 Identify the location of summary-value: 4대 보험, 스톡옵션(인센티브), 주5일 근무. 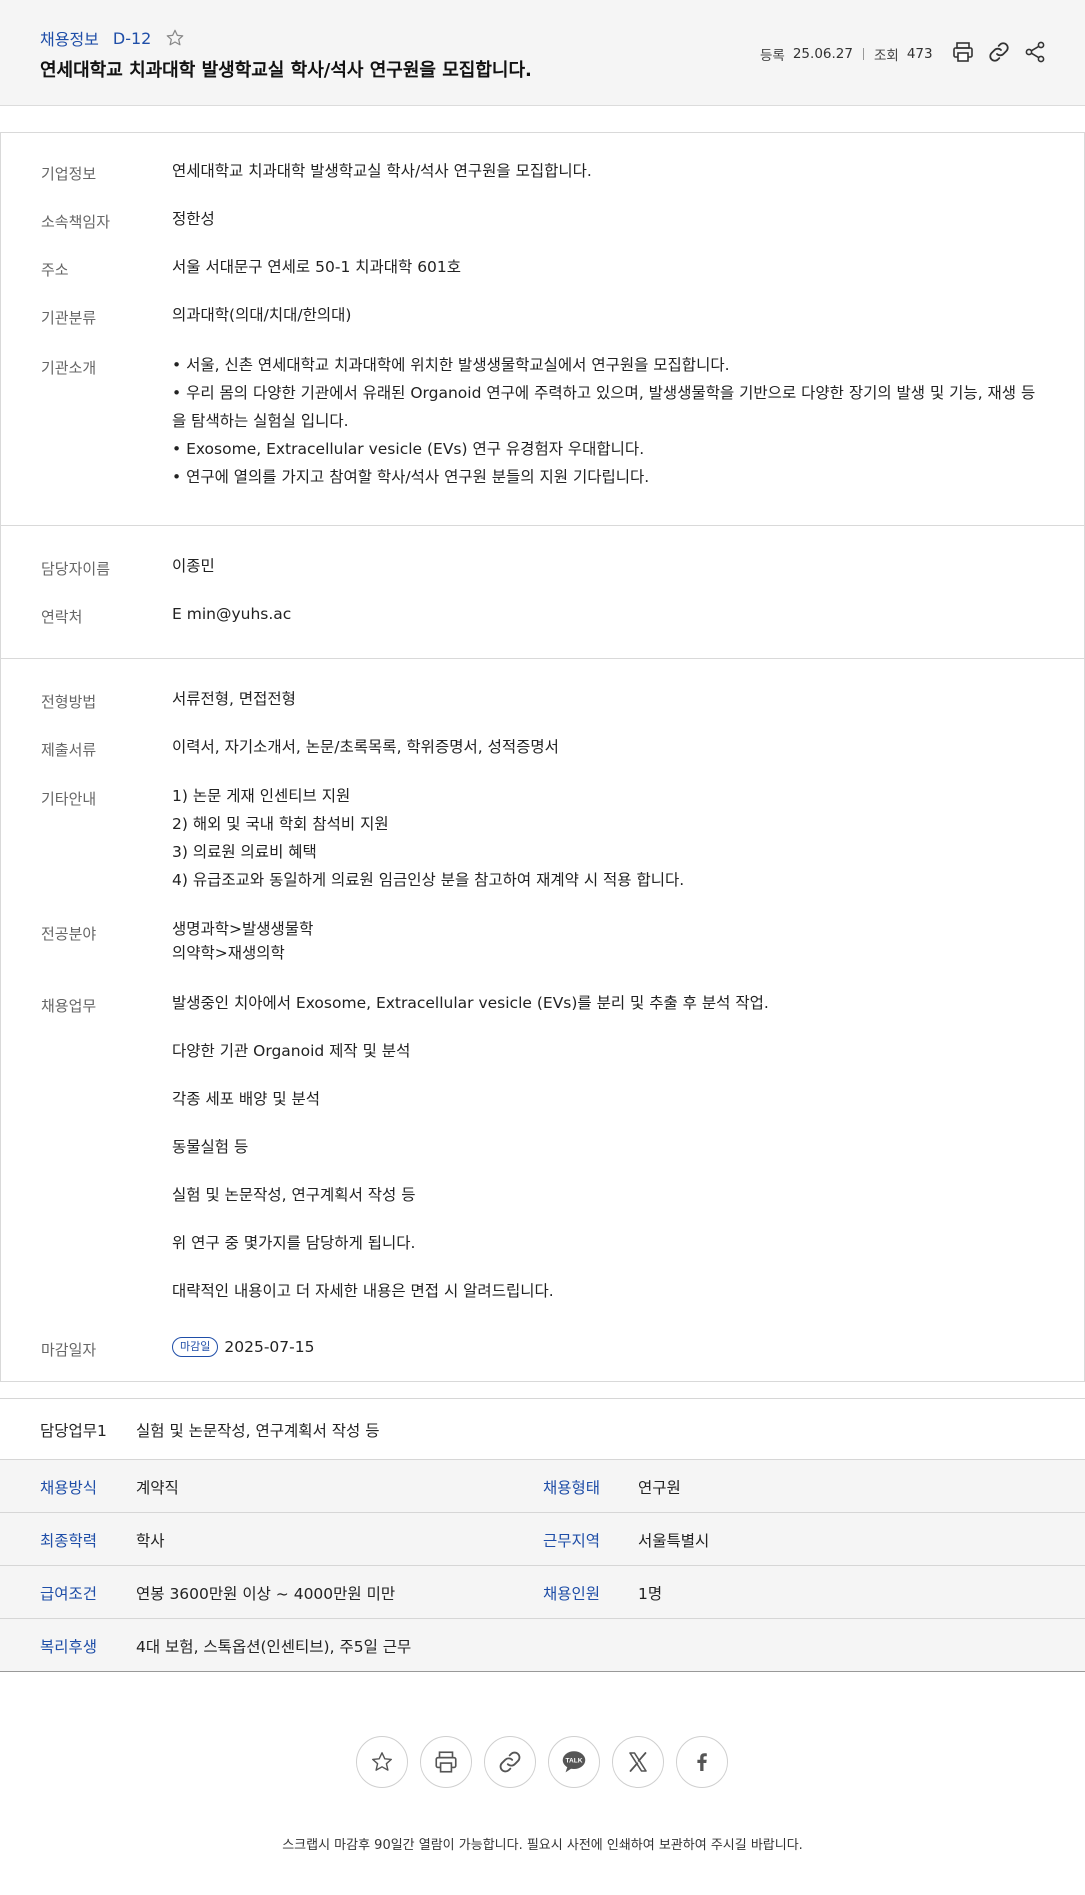
(274, 1647).